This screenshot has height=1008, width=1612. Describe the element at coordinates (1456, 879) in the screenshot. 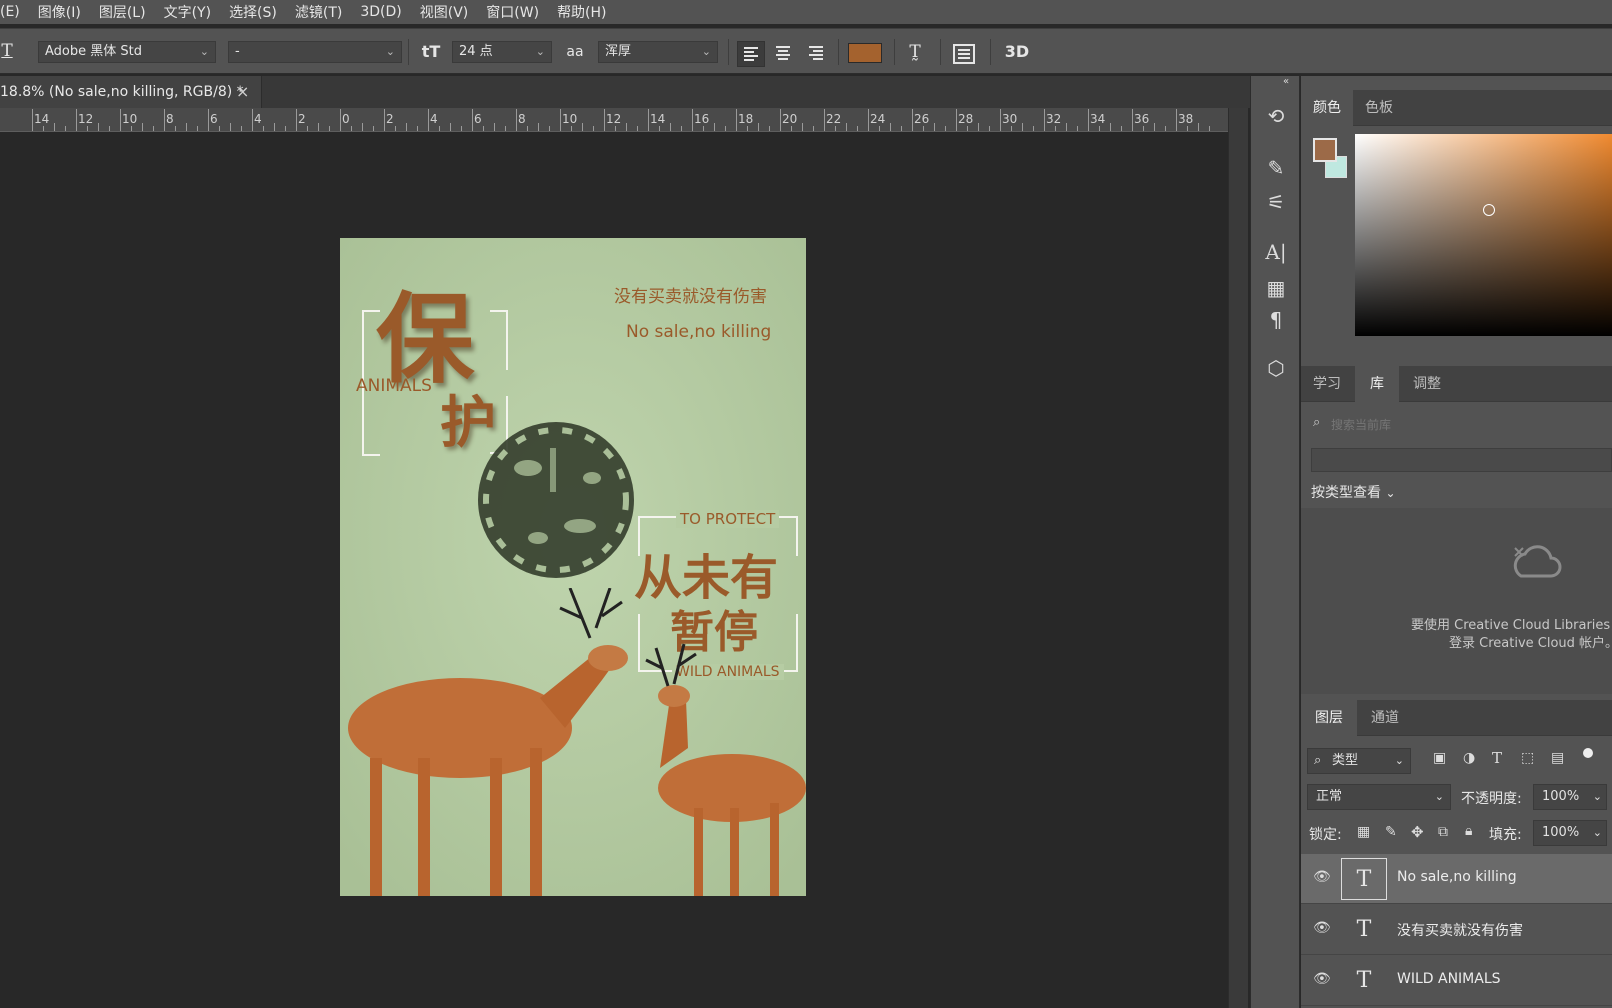

I see `layer-row: 👁︎ T No sale,no killing` at that location.